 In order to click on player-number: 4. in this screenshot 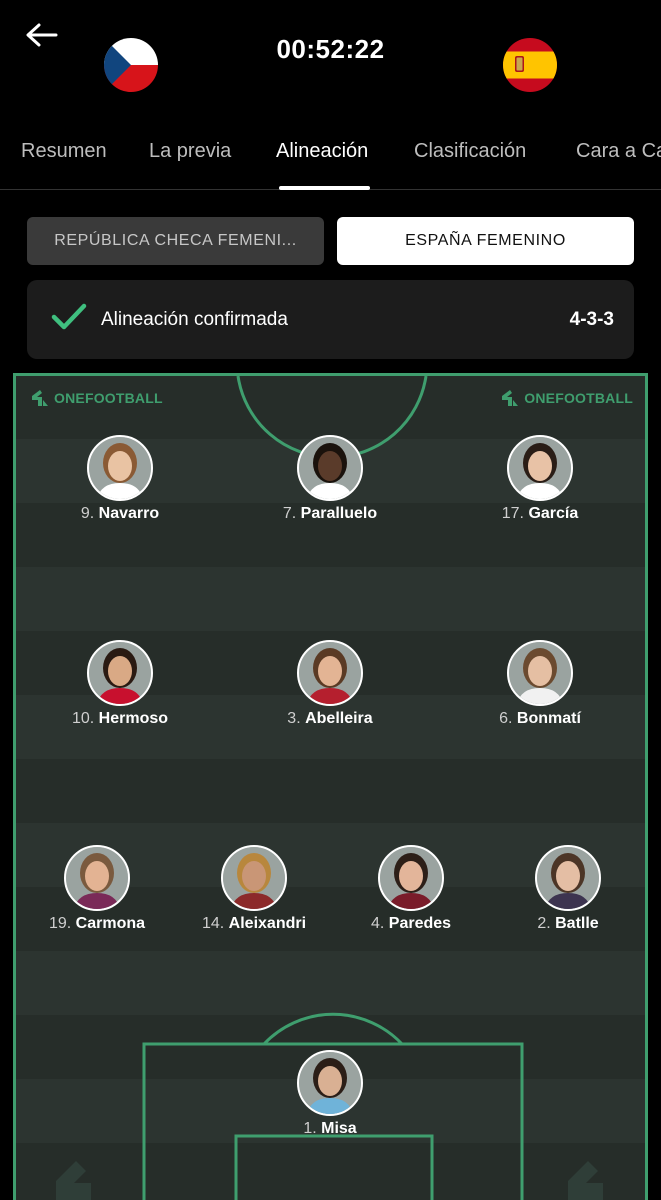, I will do `click(377, 923)`.